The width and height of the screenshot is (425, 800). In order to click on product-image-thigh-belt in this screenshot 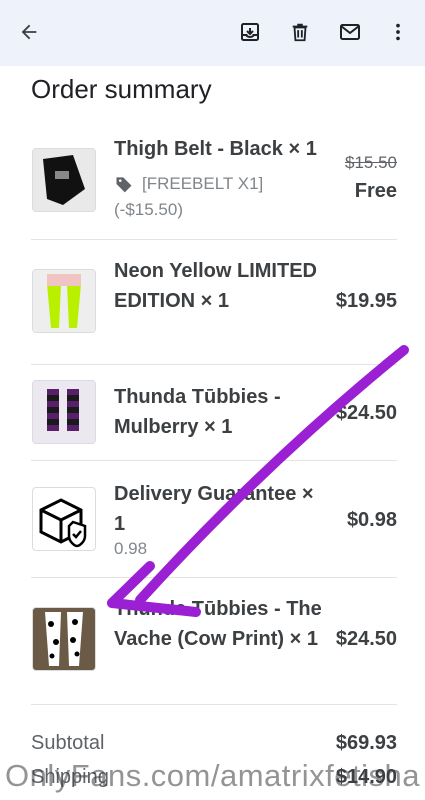, I will do `click(64, 180)`.